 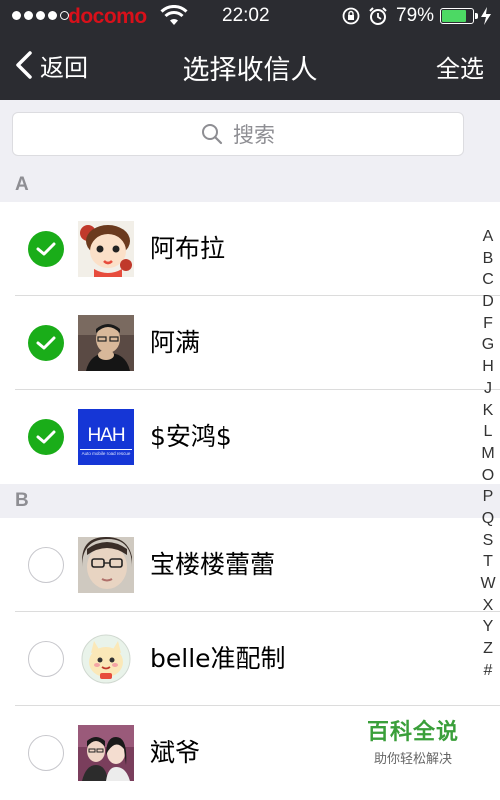 I want to click on index-letter: Z, so click(x=488, y=649).